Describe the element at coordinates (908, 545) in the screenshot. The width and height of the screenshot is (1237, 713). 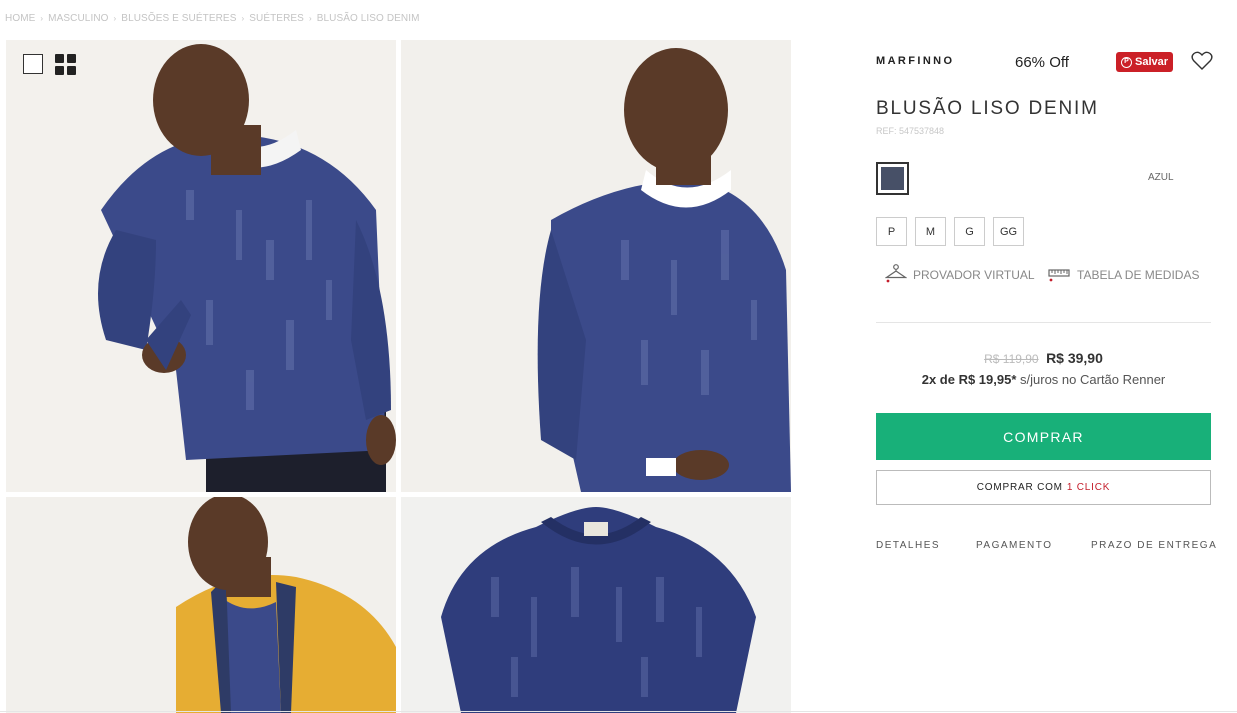
I see `tab-details: DETALHES` at that location.